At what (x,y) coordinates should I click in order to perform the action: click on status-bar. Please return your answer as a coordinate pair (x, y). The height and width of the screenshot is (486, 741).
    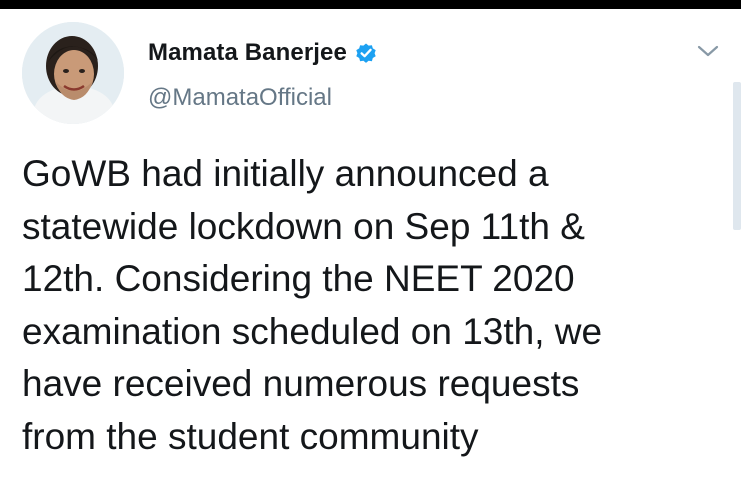
    Looking at the image, I should click on (370, 4).